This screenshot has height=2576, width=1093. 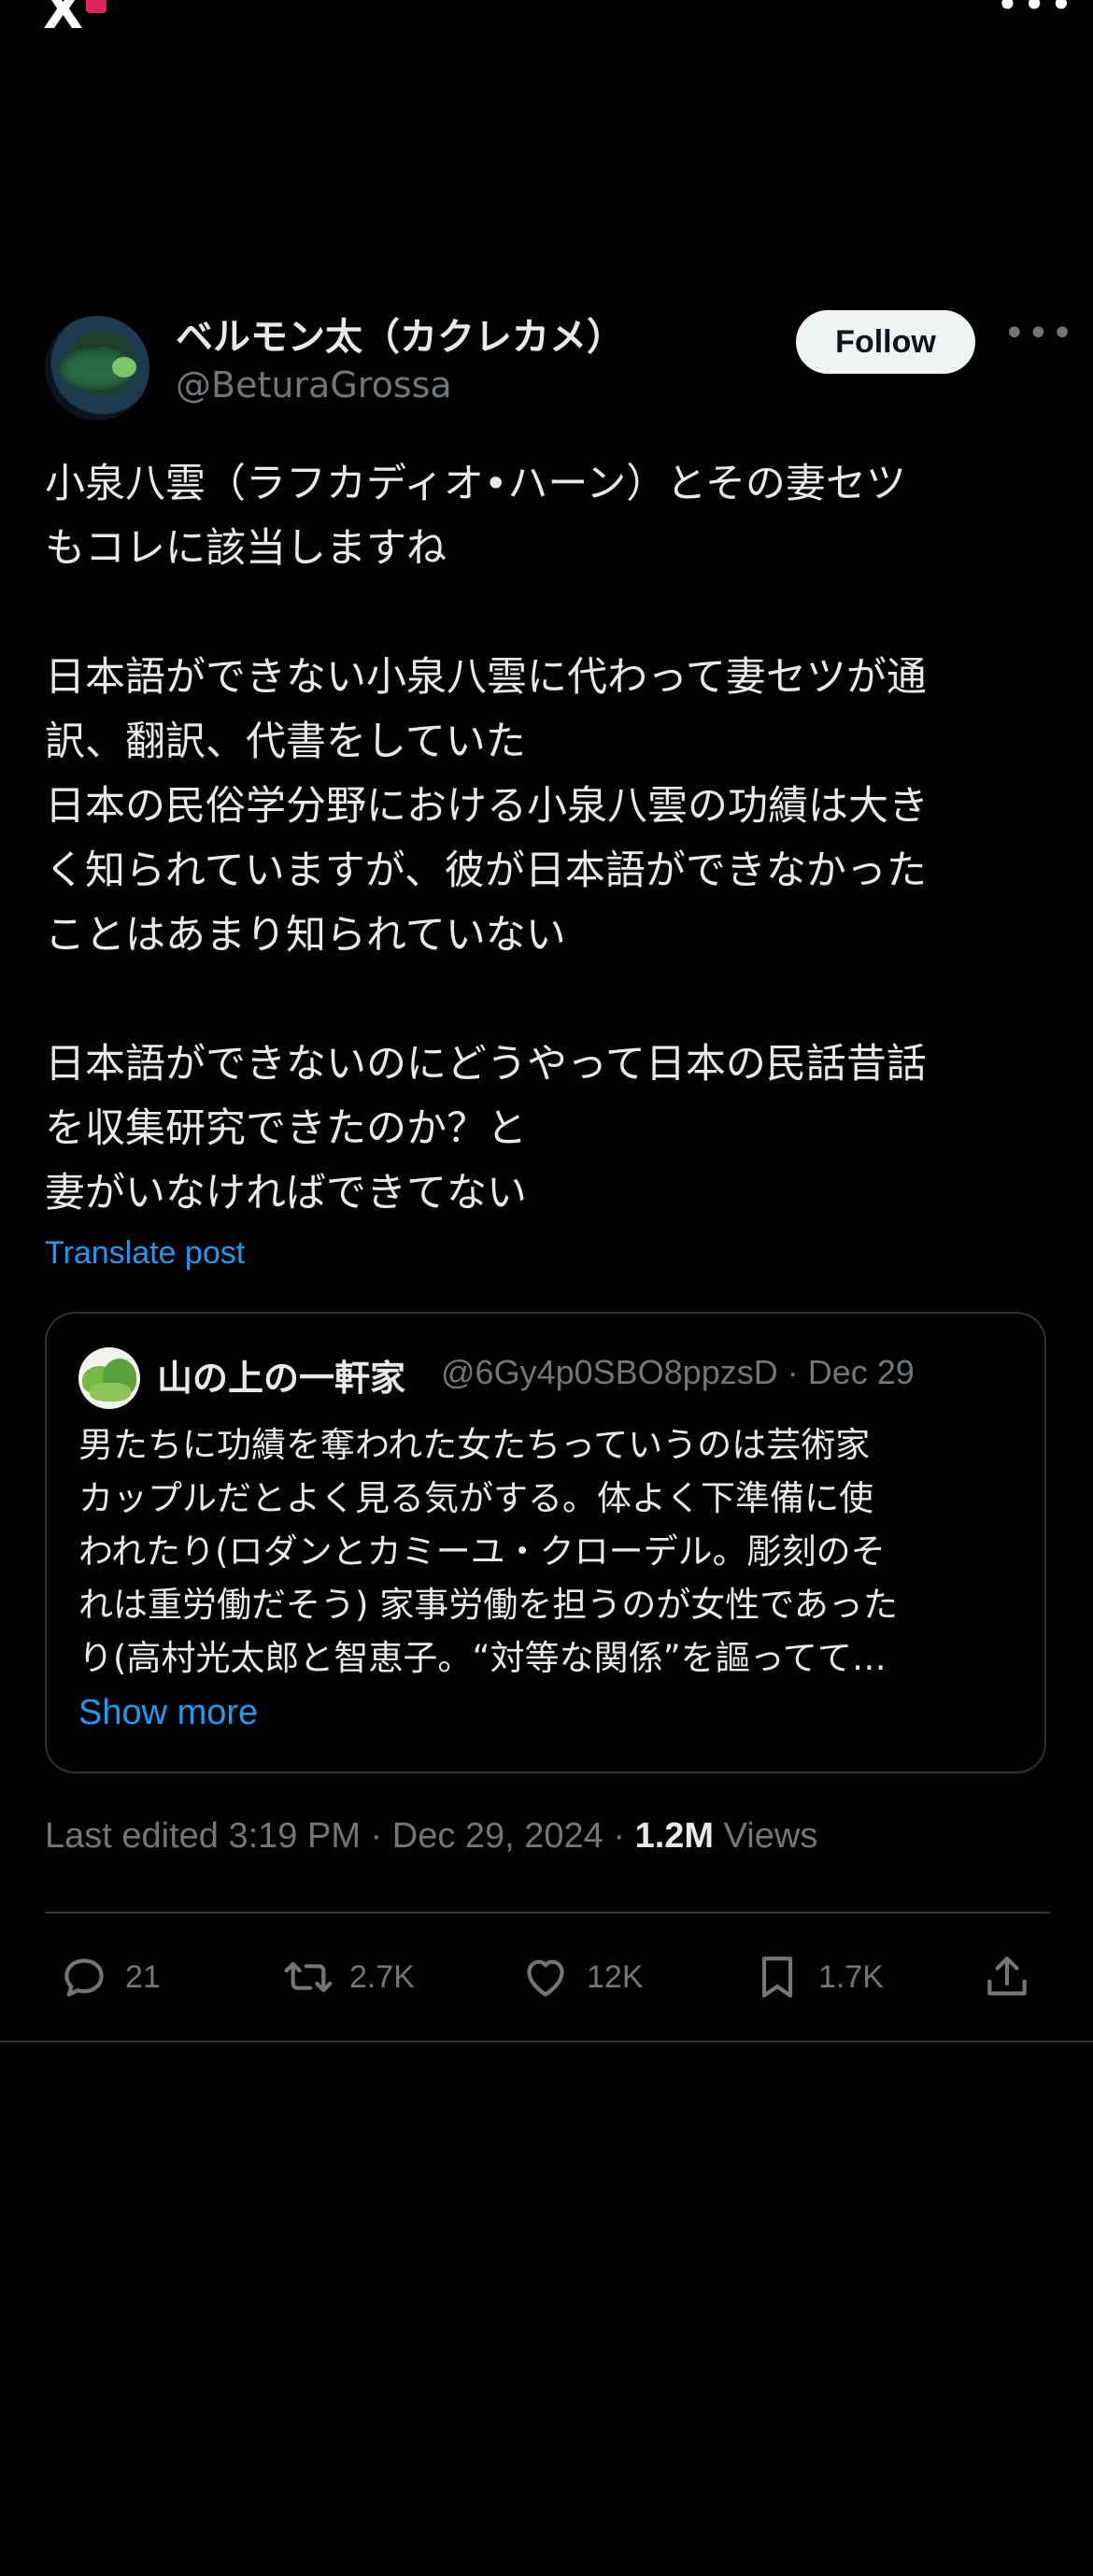 I want to click on follow-button: Follow, so click(x=885, y=342).